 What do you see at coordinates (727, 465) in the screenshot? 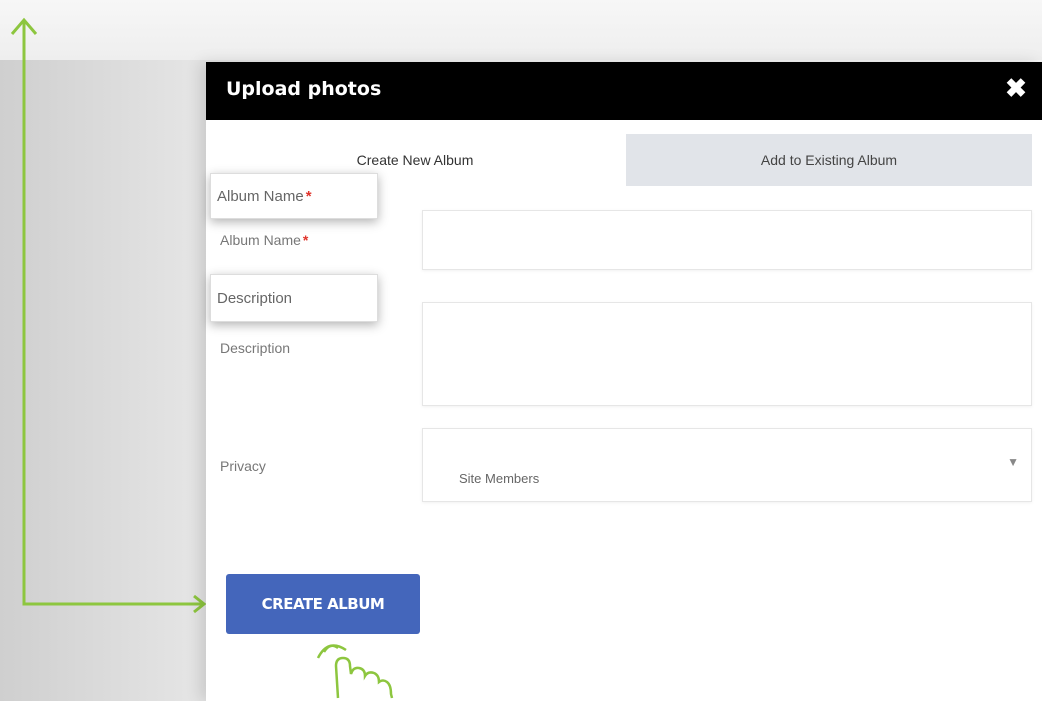
I see `privacy-select: Site Members ▼` at bounding box center [727, 465].